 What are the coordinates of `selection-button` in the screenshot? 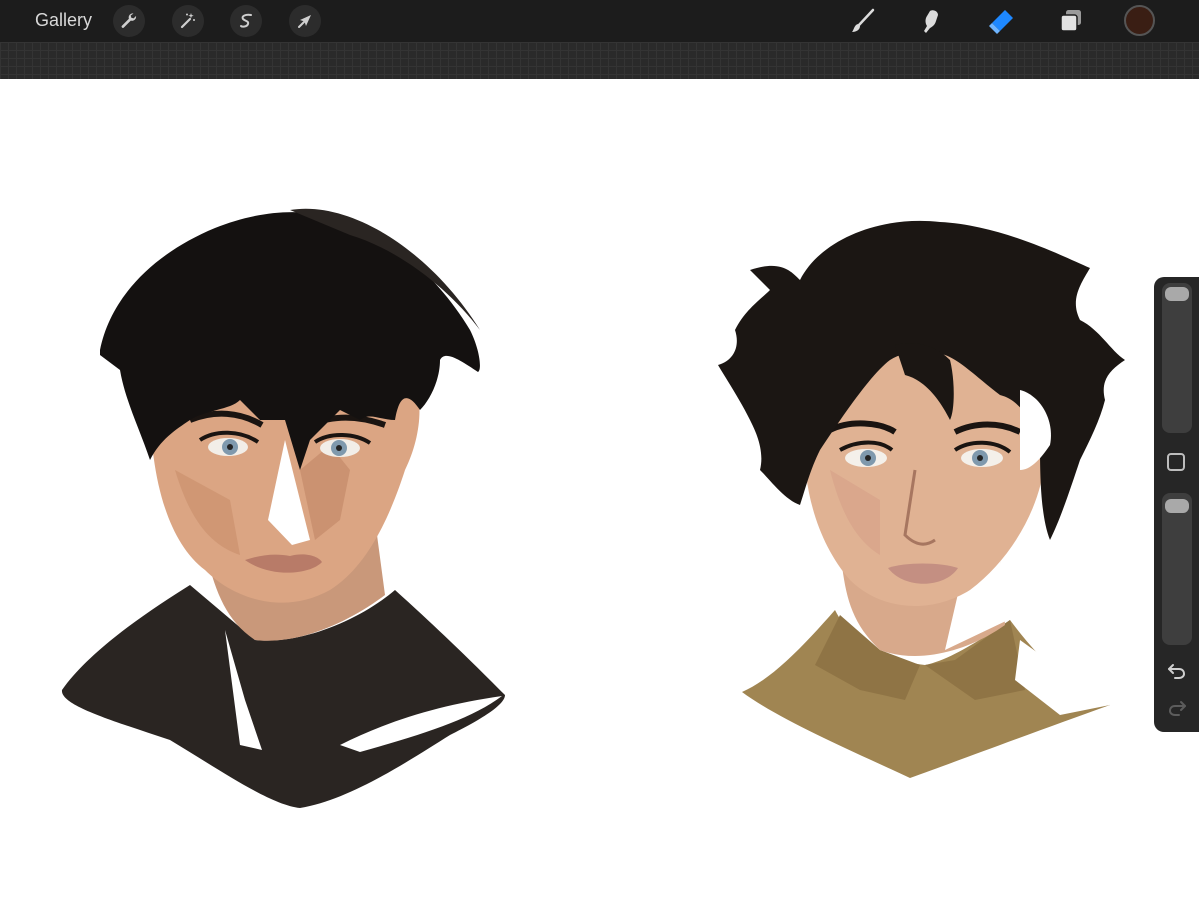 It's located at (246, 21).